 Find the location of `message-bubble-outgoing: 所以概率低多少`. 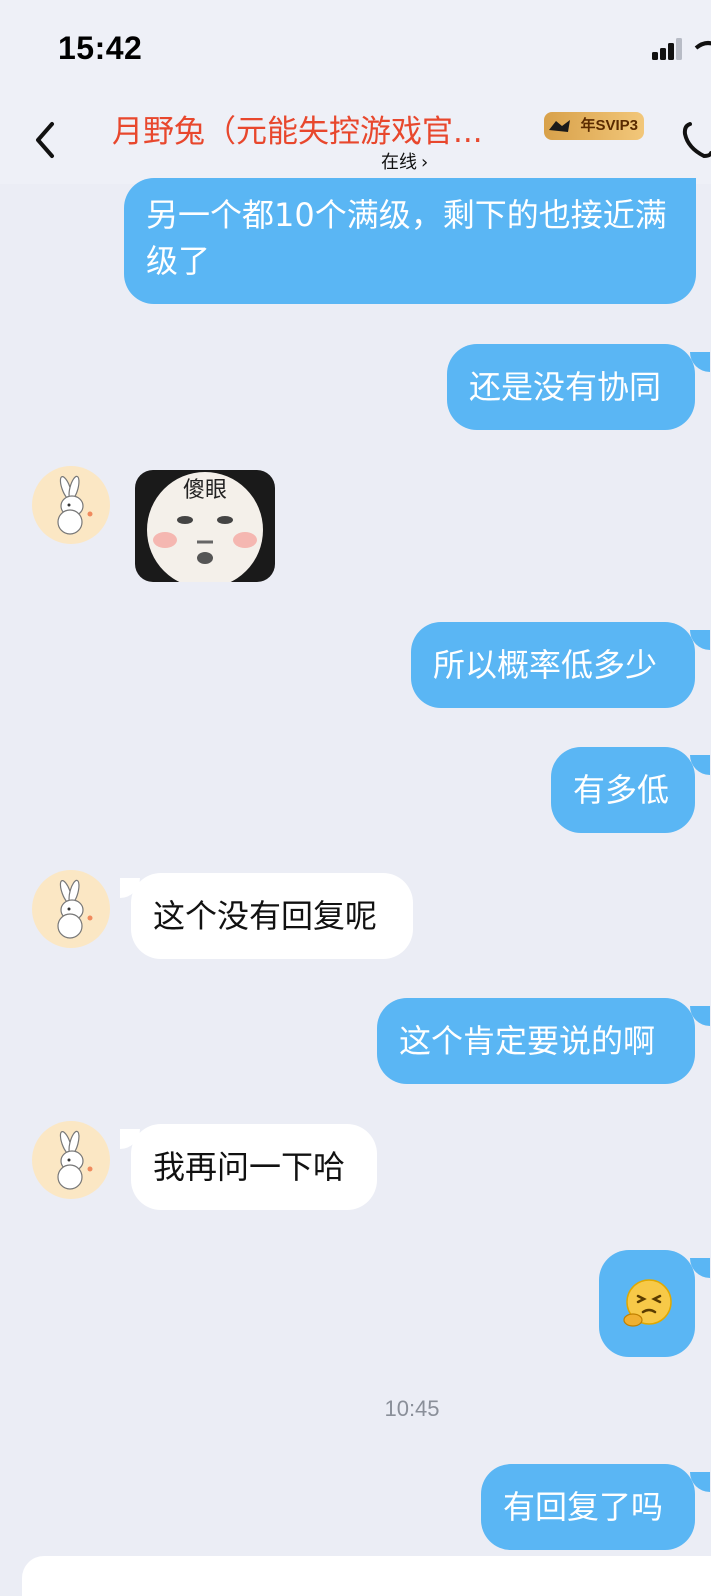

message-bubble-outgoing: 所以概率低多少 is located at coordinates (553, 665).